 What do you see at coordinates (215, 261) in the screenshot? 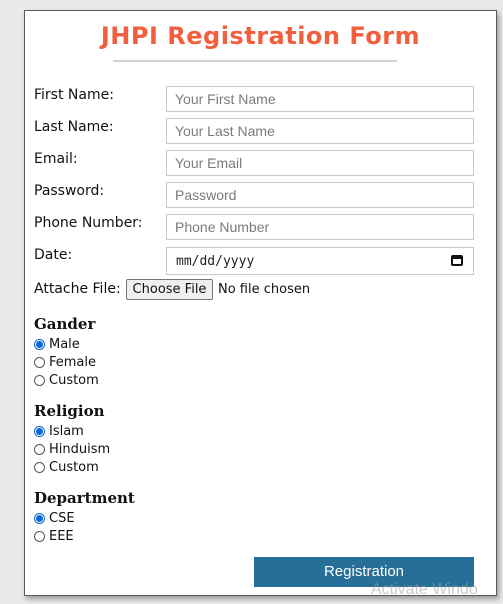
I see `date-value: mm/dd/yyyy` at bounding box center [215, 261].